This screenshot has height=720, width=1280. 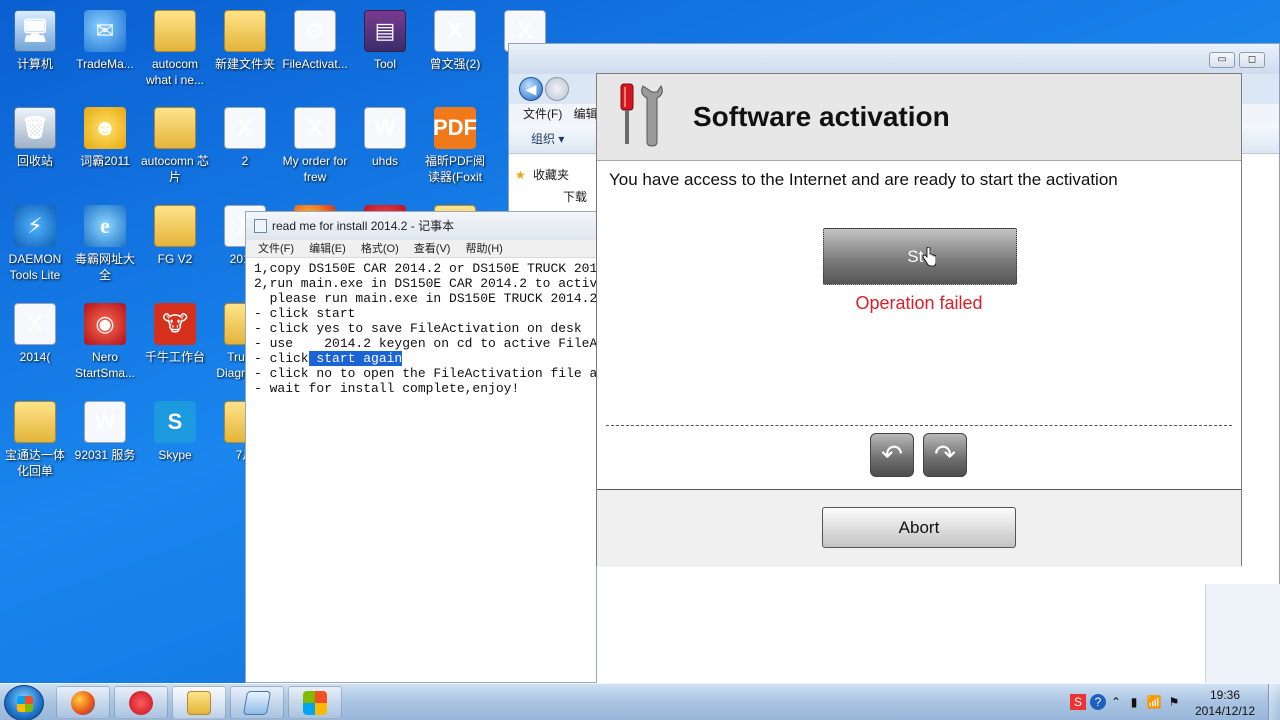 I want to click on app-icon, so click(x=315, y=702).